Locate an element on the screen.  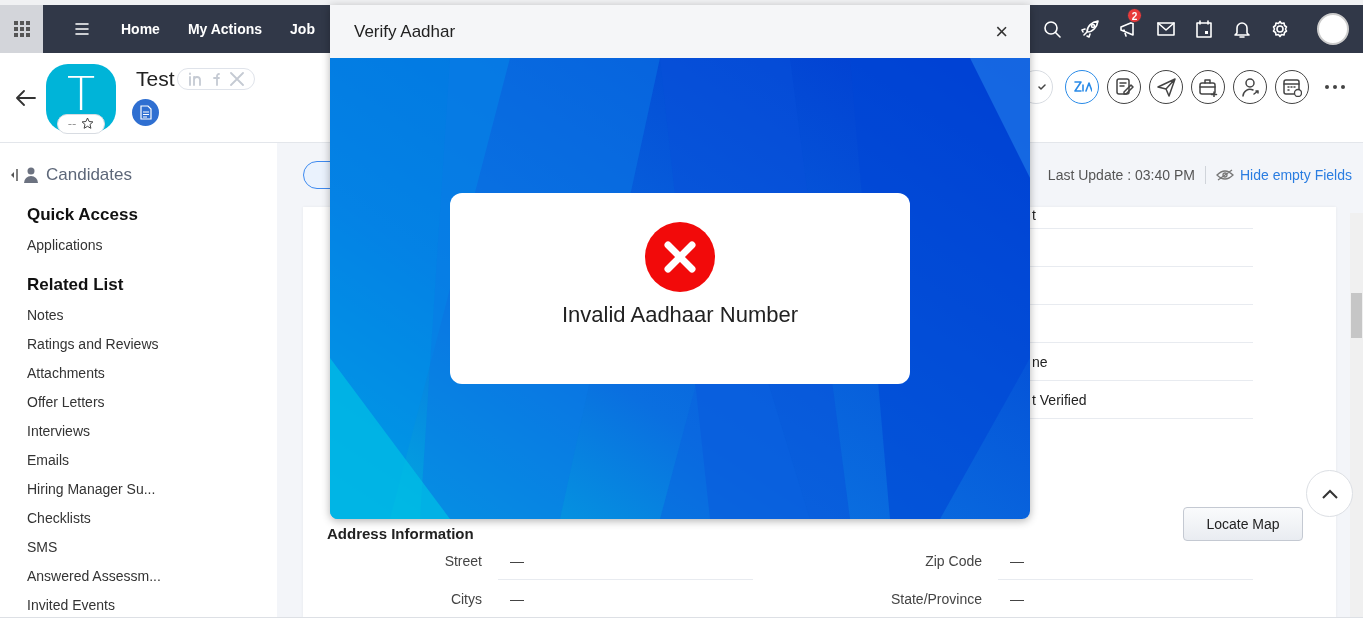
section-heading: Address Information is located at coordinates (400, 533).